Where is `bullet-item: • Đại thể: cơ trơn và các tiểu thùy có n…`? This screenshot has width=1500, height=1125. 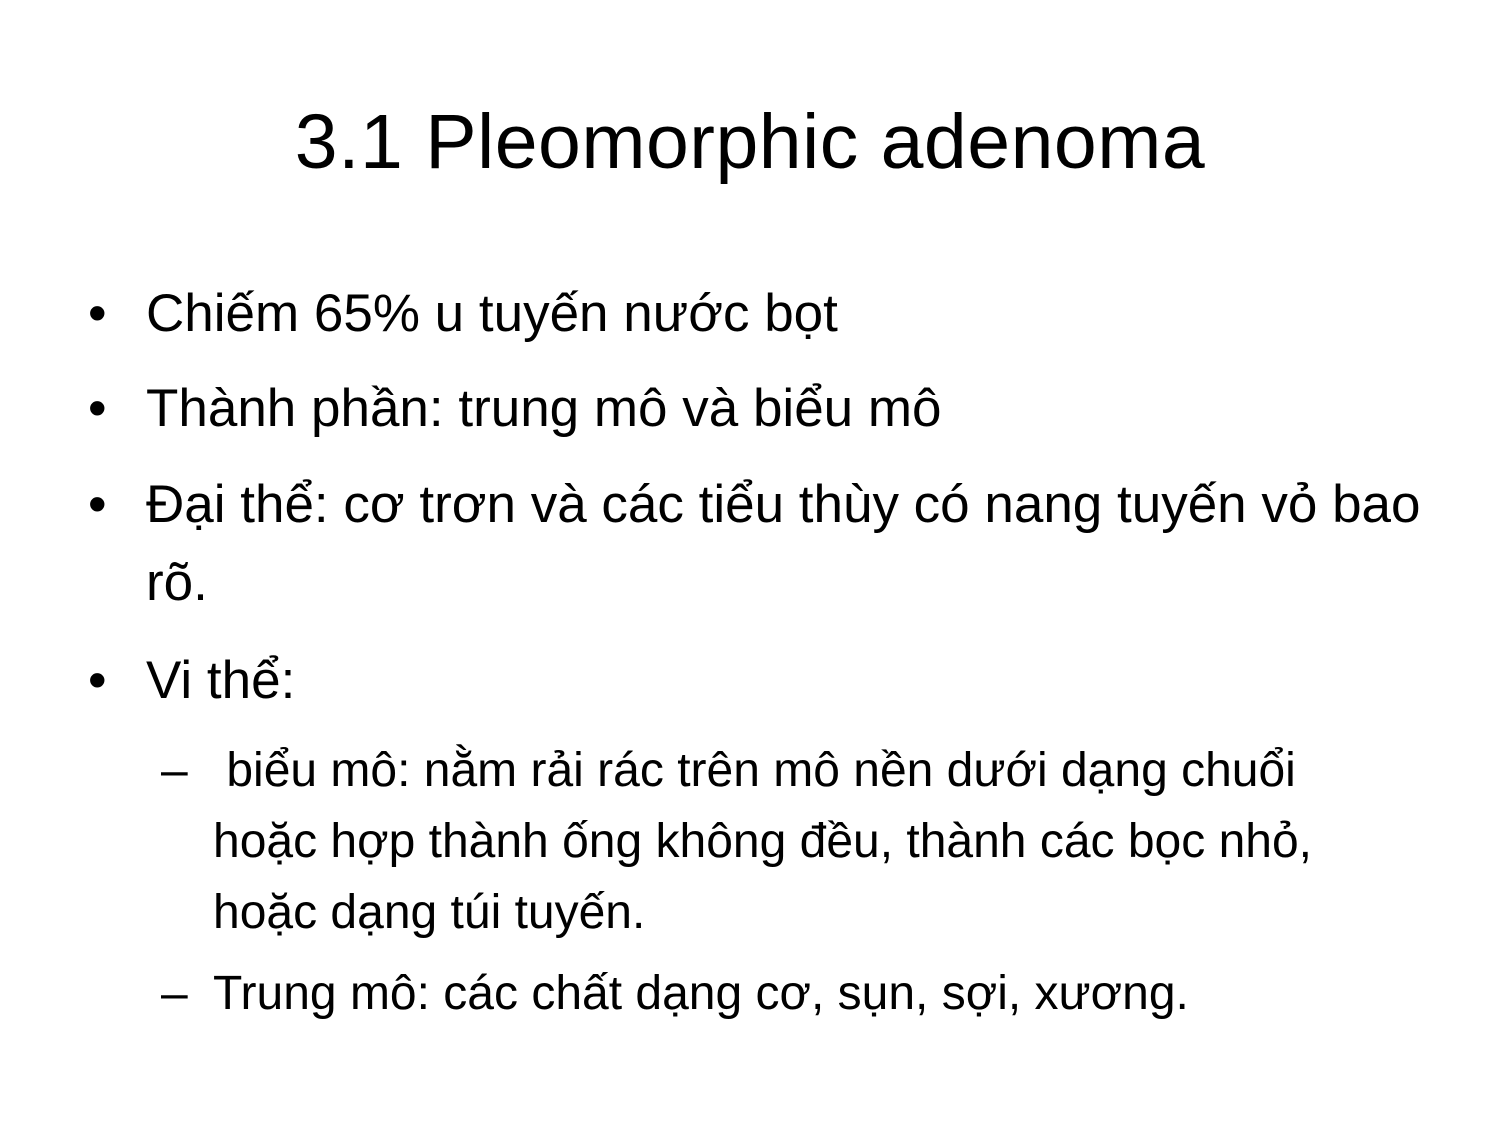
bullet-item: • Đại thể: cơ trơn và các tiểu thùy có n… is located at coordinates (757, 544).